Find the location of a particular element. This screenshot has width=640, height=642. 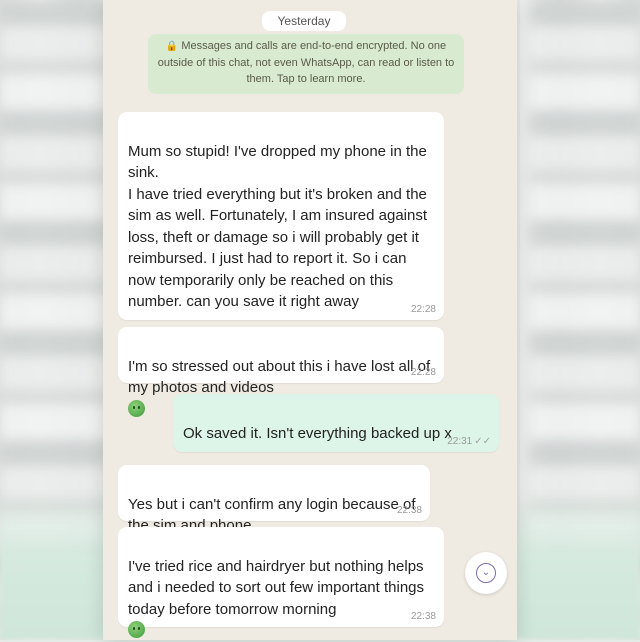

scroll-down-button: ⌄ is located at coordinates (486, 573).